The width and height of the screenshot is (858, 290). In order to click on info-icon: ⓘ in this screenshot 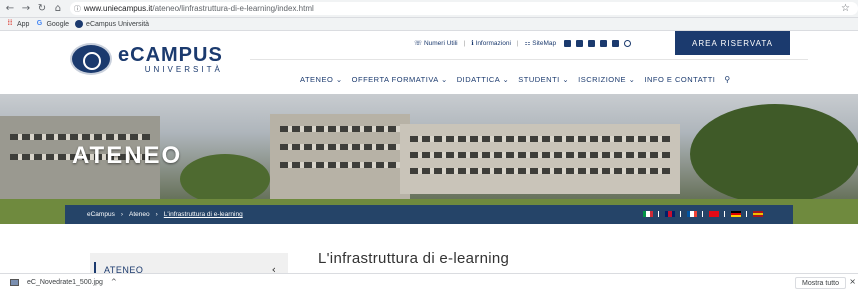, I will do `click(77, 9)`.